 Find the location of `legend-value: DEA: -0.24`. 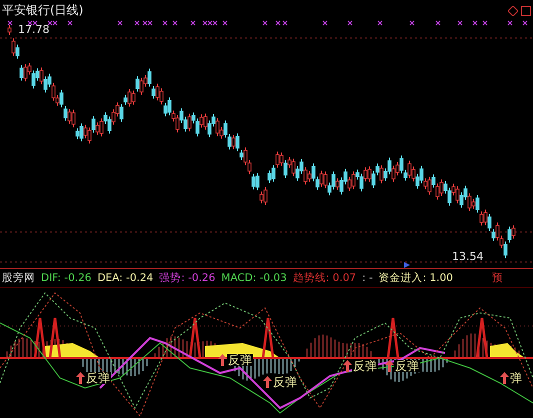

legend-value: DEA: -0.24 is located at coordinates (125, 278).